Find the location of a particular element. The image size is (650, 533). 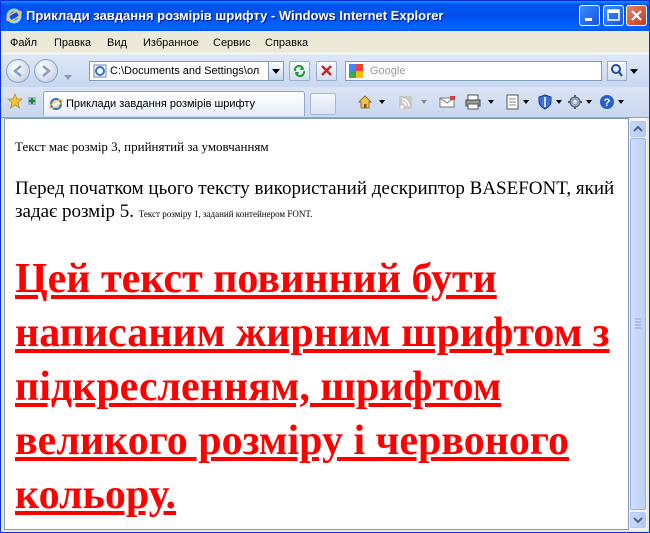

page-menu-button is located at coordinates (519, 102).